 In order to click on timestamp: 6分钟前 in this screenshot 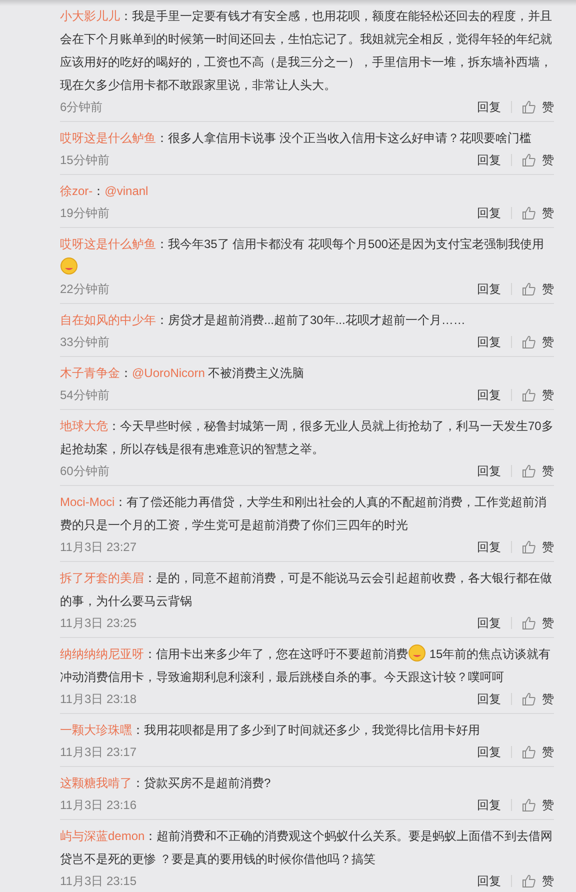, I will do `click(82, 107)`.